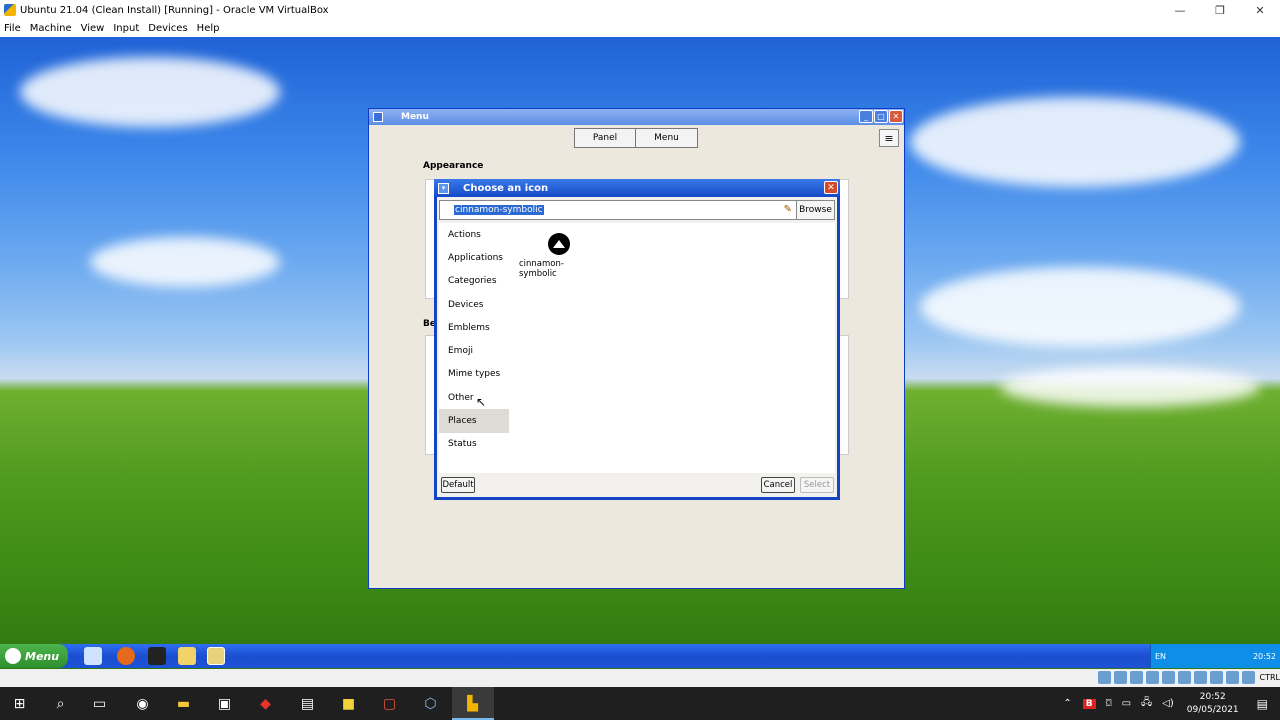  Describe the element at coordinates (831, 187) in the screenshot. I see `dialog-close-button: ✕` at that location.